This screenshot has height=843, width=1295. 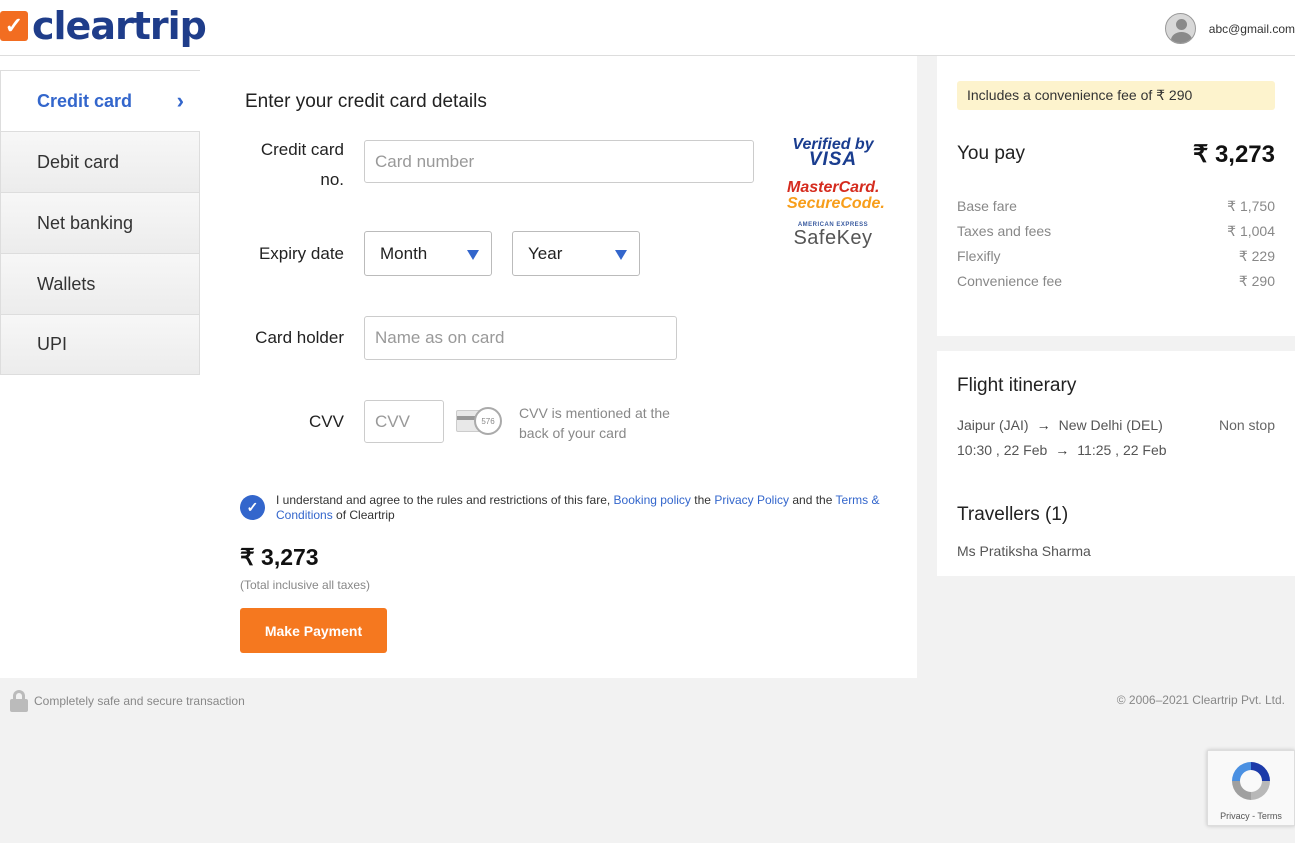 What do you see at coordinates (404, 253) in the screenshot?
I see `month-value: Month` at bounding box center [404, 253].